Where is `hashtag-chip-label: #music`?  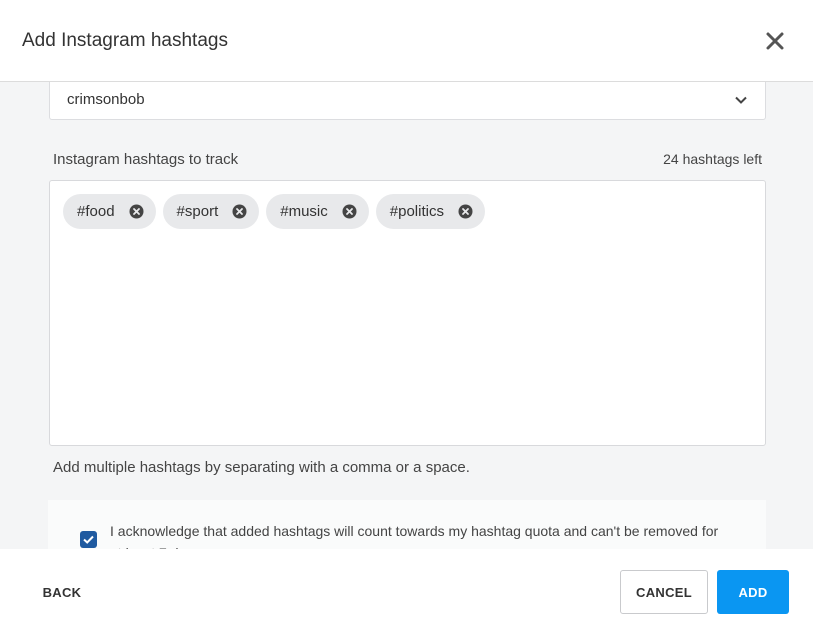
hashtag-chip-label: #music is located at coordinates (304, 211).